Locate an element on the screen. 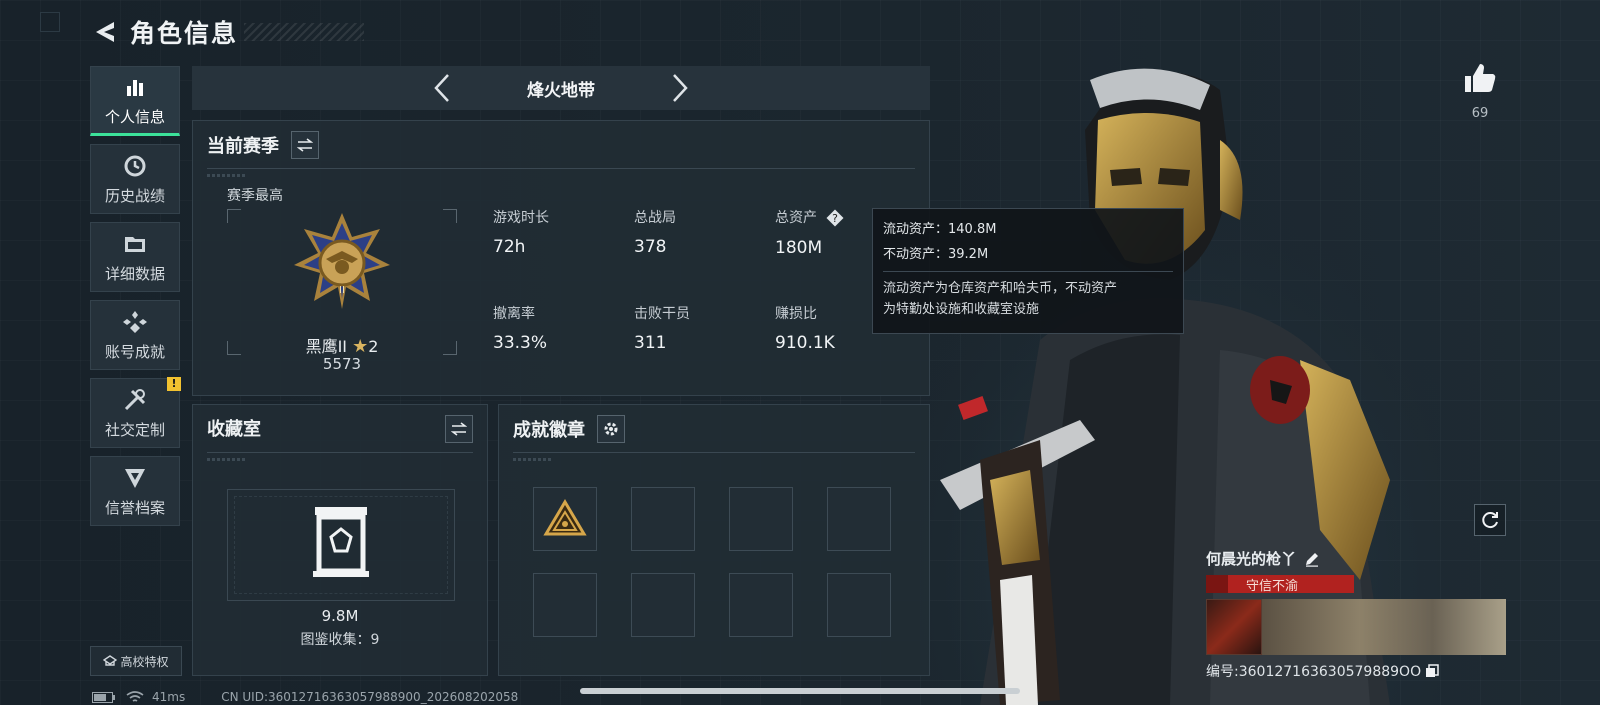 This screenshot has height=705, width=1600. gear-icon is located at coordinates (611, 429).